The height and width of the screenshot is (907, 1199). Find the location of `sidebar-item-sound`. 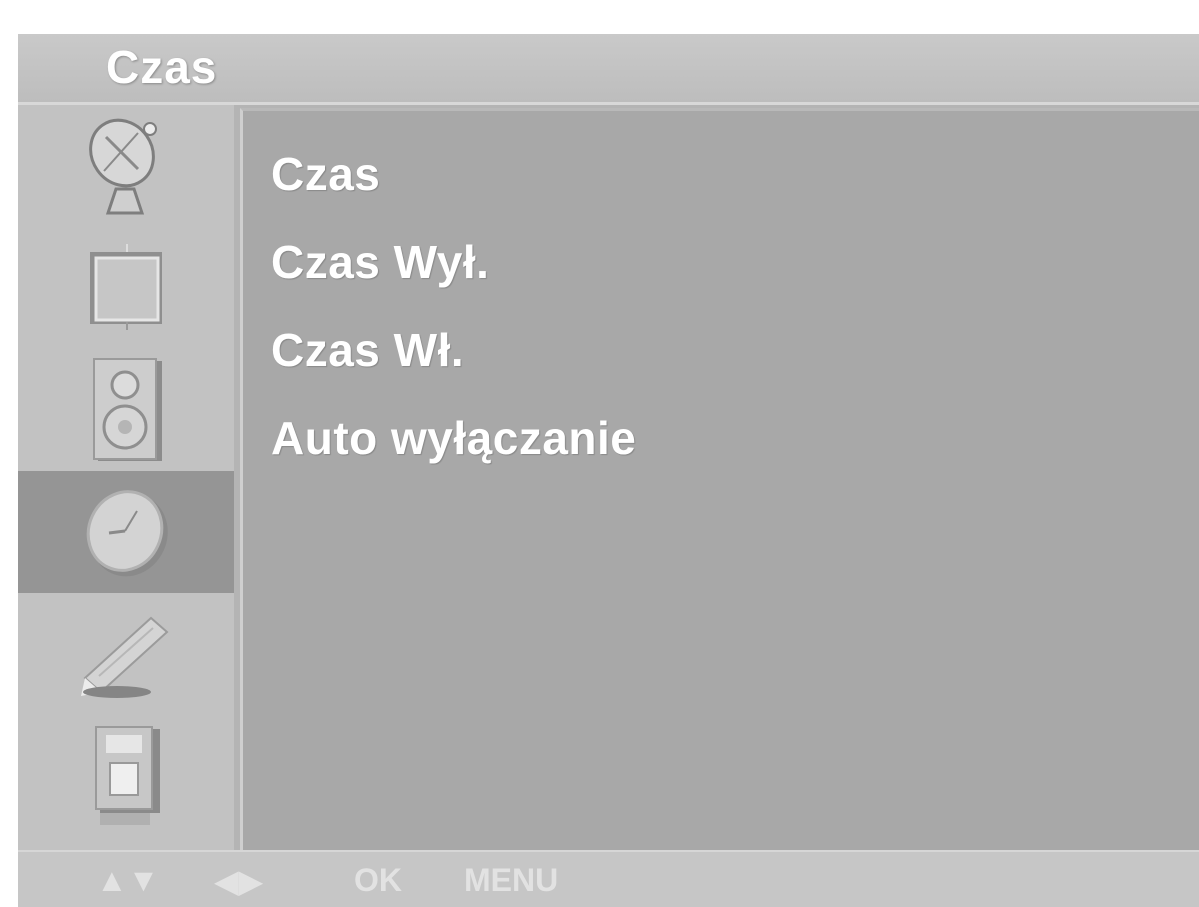

sidebar-item-sound is located at coordinates (126, 410).